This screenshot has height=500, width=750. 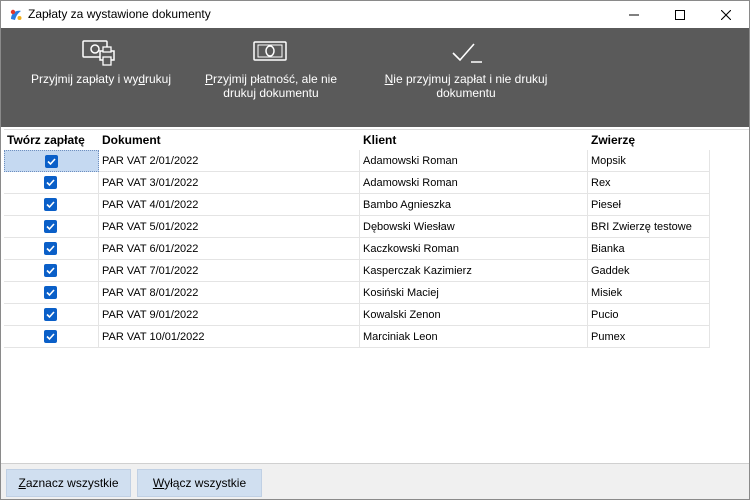 I want to click on document-cell: PAR VAT 8/01/2022, so click(x=229, y=293).